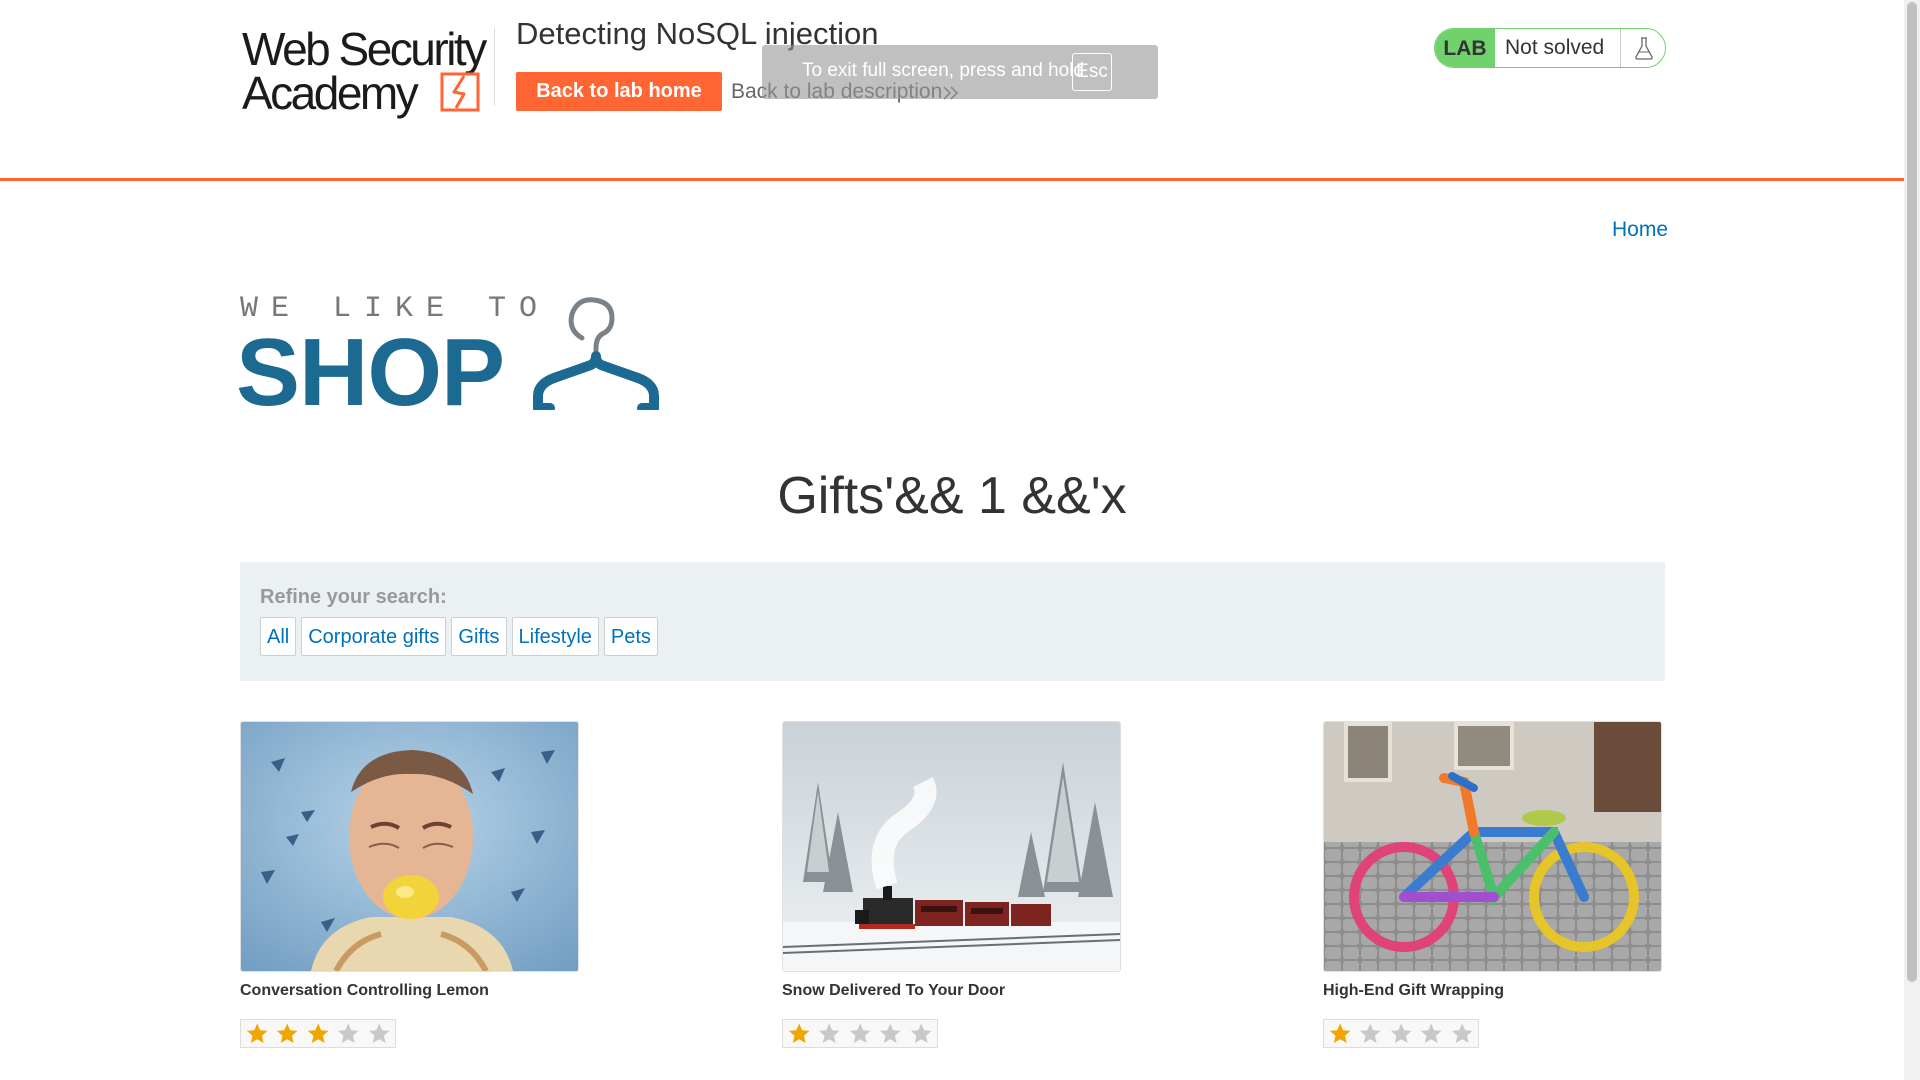 This screenshot has width=1920, height=1080. Describe the element at coordinates (409, 846) in the screenshot. I see `product-image-man-biting-lemon` at that location.